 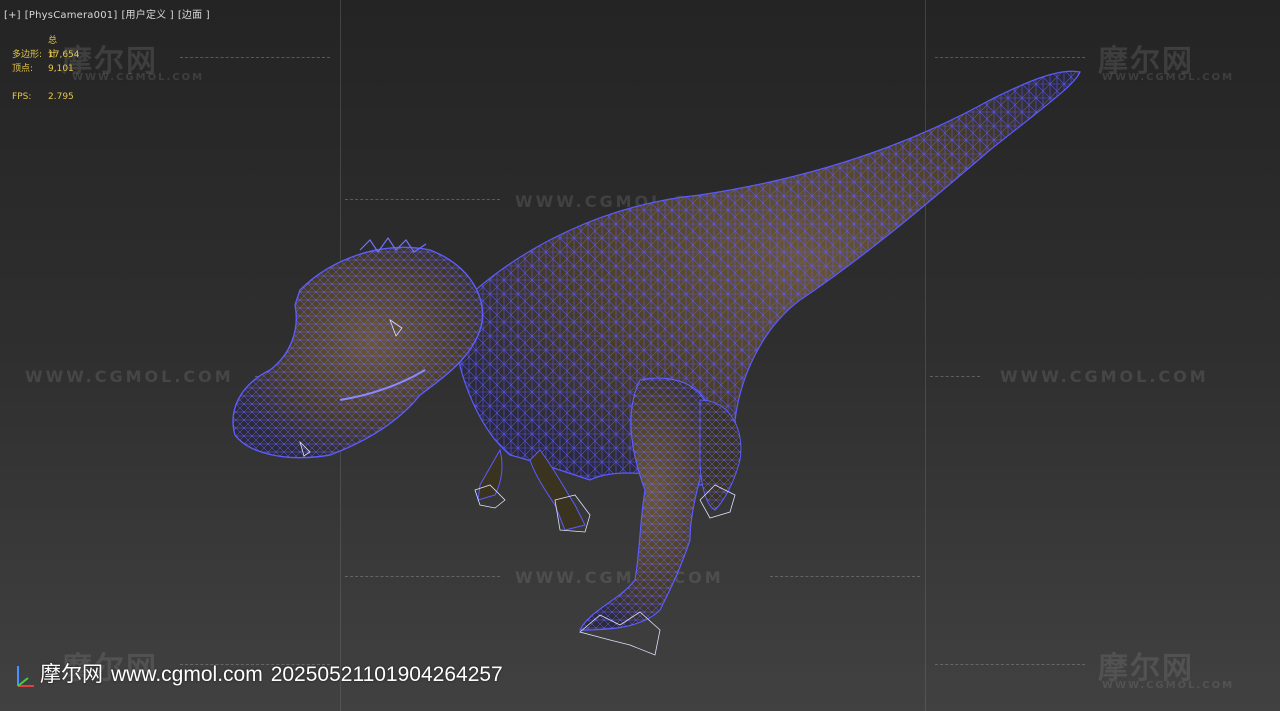 I want to click on stats-fps-label: FPS:, so click(x=22, y=97).